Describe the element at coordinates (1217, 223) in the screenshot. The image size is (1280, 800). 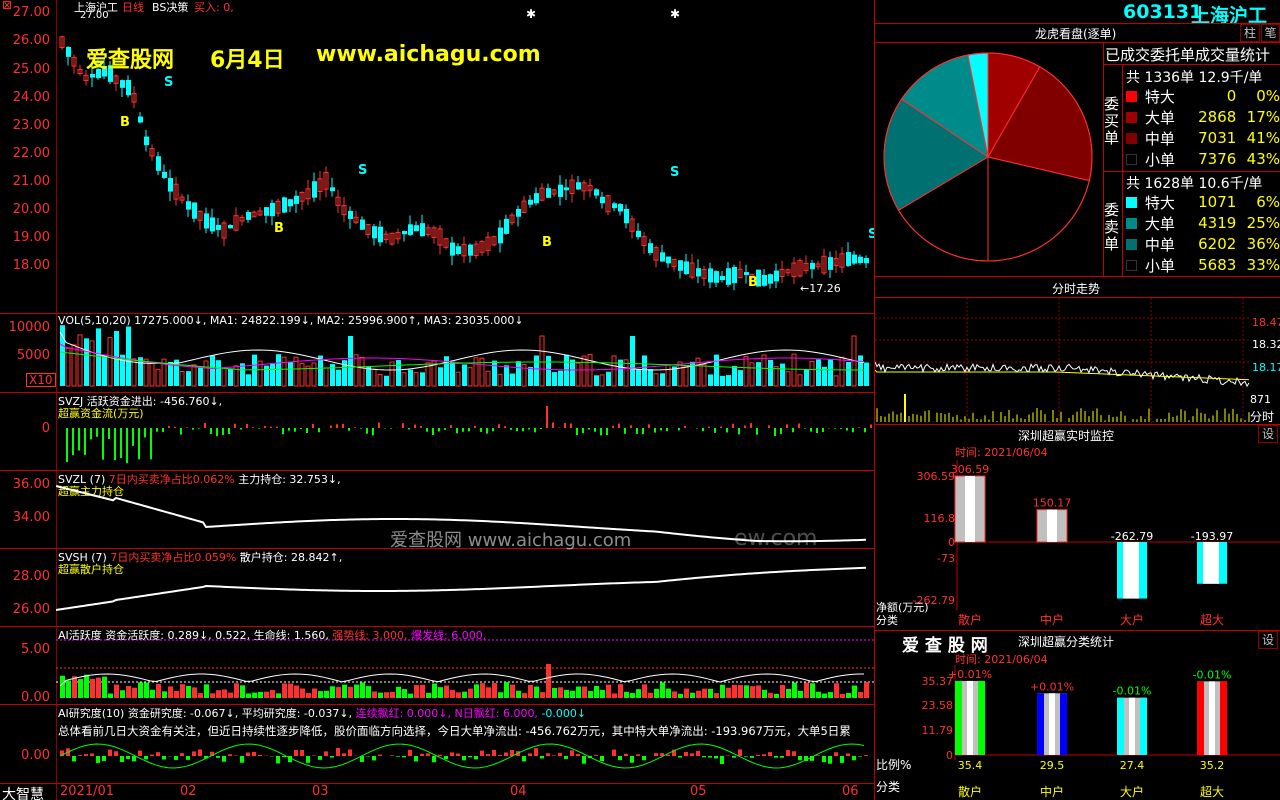
I see `order-volume: 4319` at that location.